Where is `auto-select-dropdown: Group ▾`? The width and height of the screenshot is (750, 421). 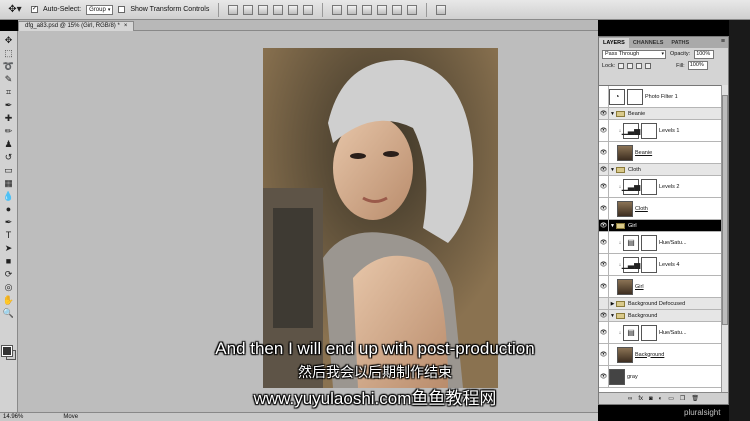
auto-select-dropdown: Group ▾ is located at coordinates (100, 9).